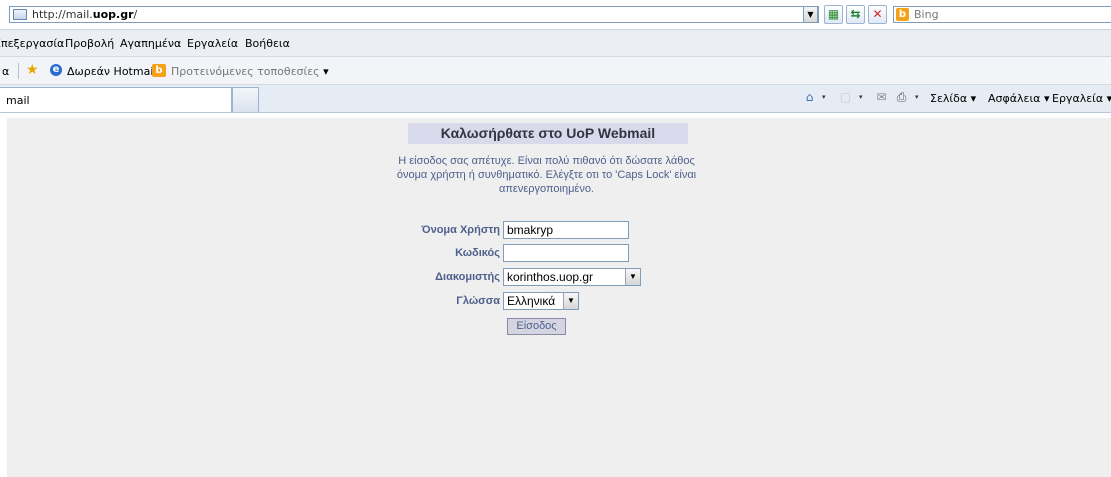 This screenshot has height=477, width=1111. I want to click on new-tab-button, so click(245, 99).